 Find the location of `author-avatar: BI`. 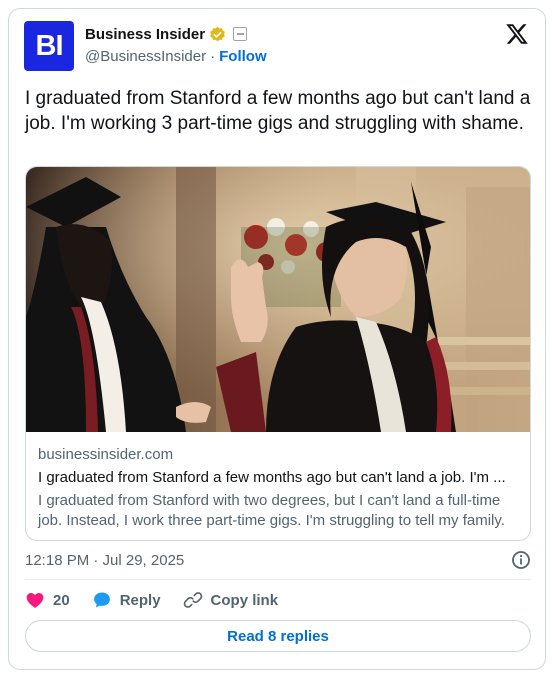

author-avatar: BI is located at coordinates (49, 46).